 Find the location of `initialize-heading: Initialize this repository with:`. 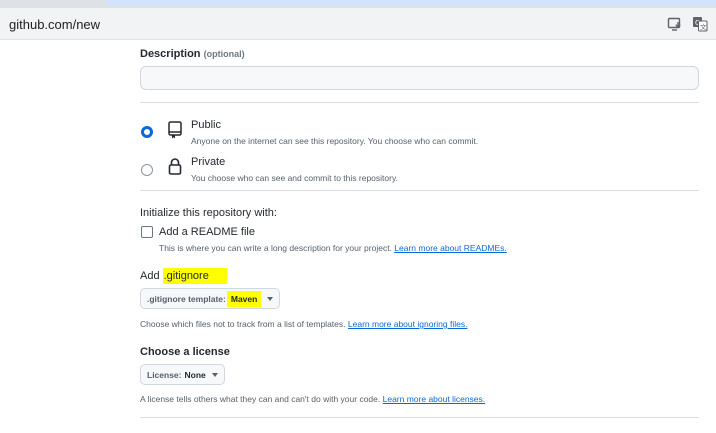

initialize-heading: Initialize this repository with: is located at coordinates (208, 213).